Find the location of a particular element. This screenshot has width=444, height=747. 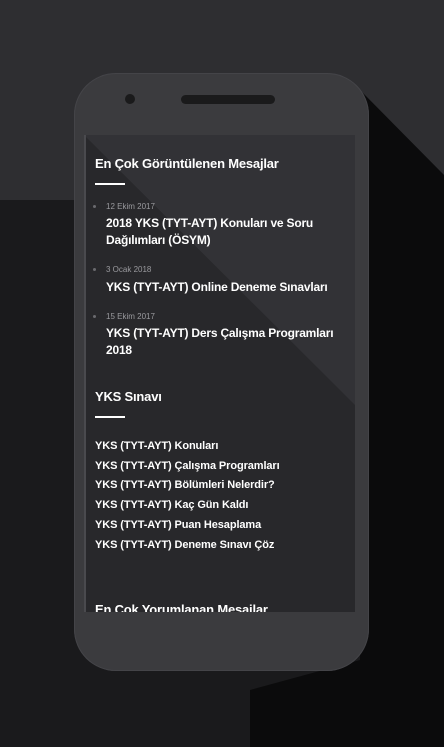

most-viewed-title: En Çok Görüntülenen Mesajlar is located at coordinates (187, 163).